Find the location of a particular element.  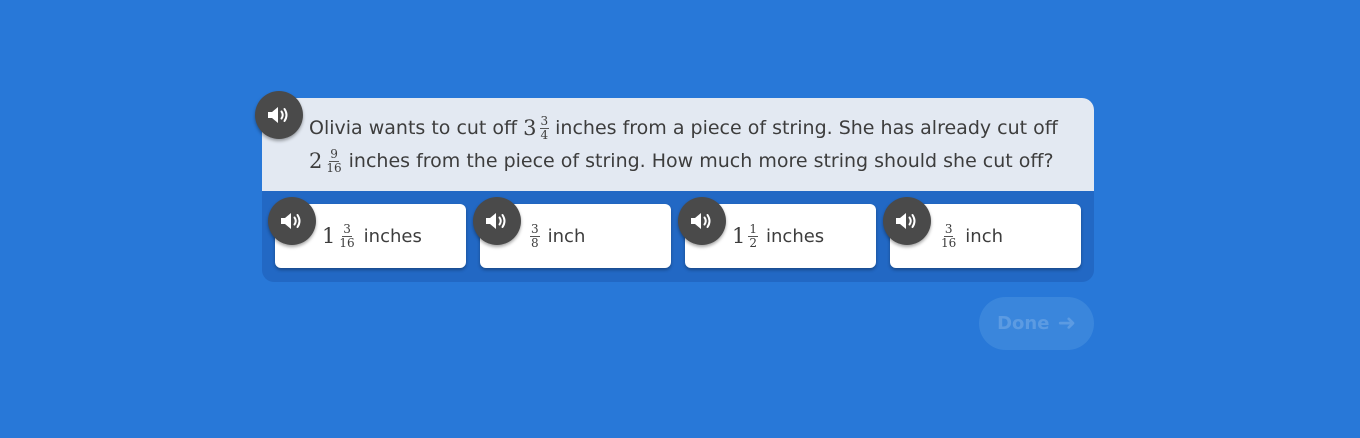

mixed-number-whole: 3 is located at coordinates (530, 128).